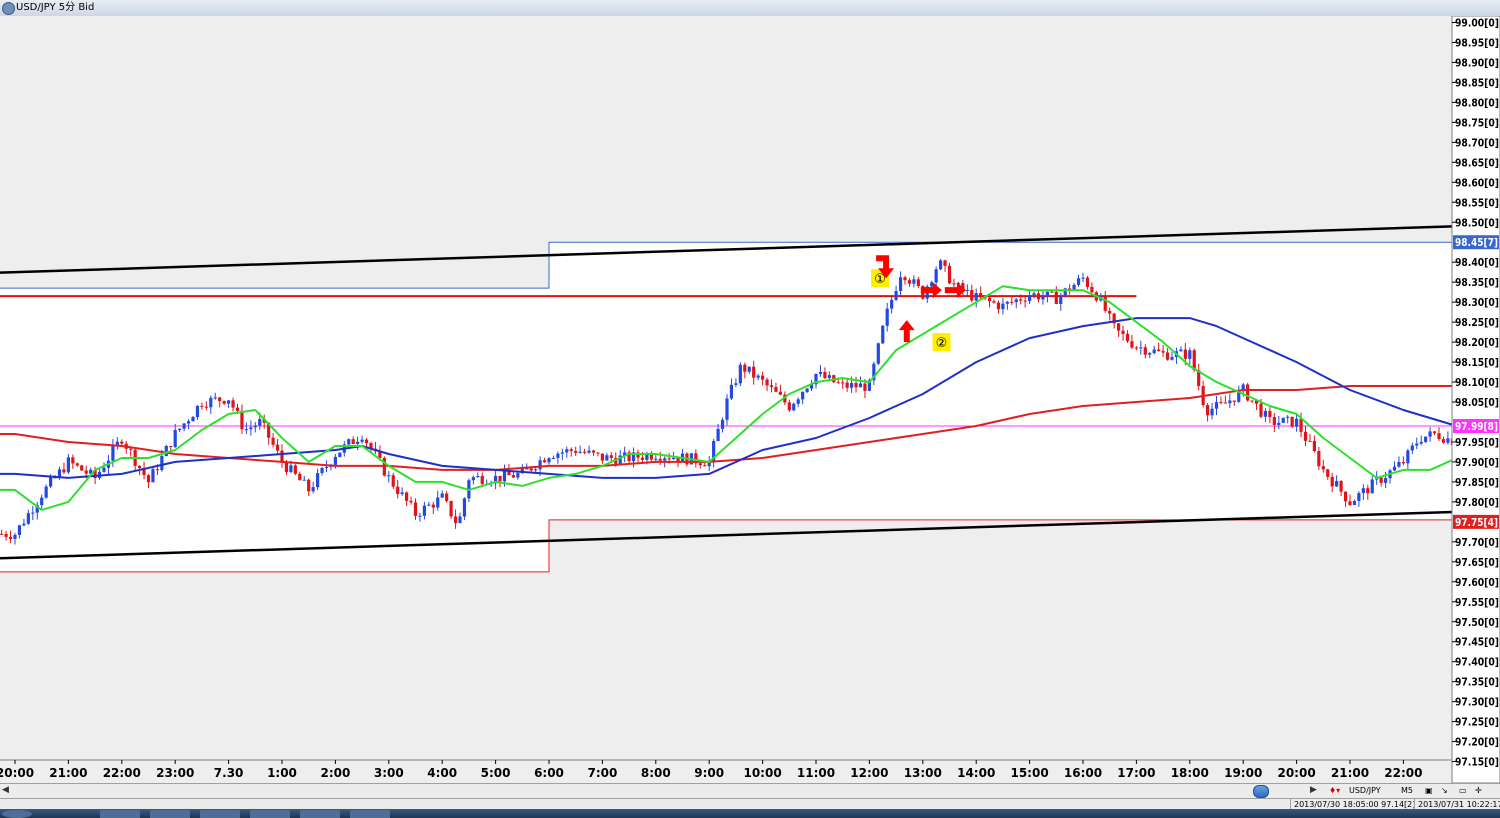 The width and height of the screenshot is (1500, 818). What do you see at coordinates (17, 814) in the screenshot?
I see `start-button-icon` at bounding box center [17, 814].